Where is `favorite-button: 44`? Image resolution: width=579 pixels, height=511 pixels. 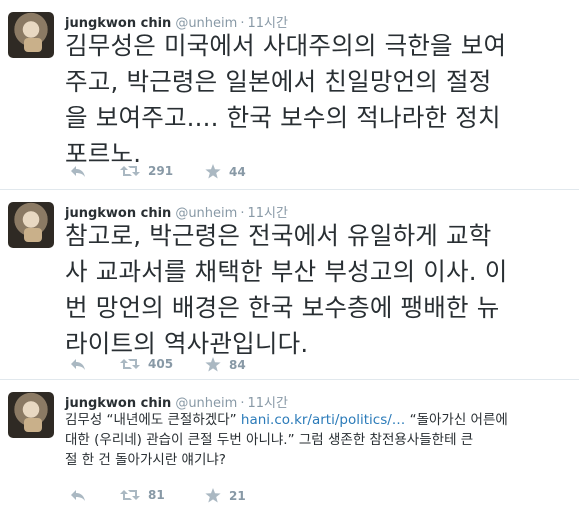
favorite-button: 44 is located at coordinates (225, 171).